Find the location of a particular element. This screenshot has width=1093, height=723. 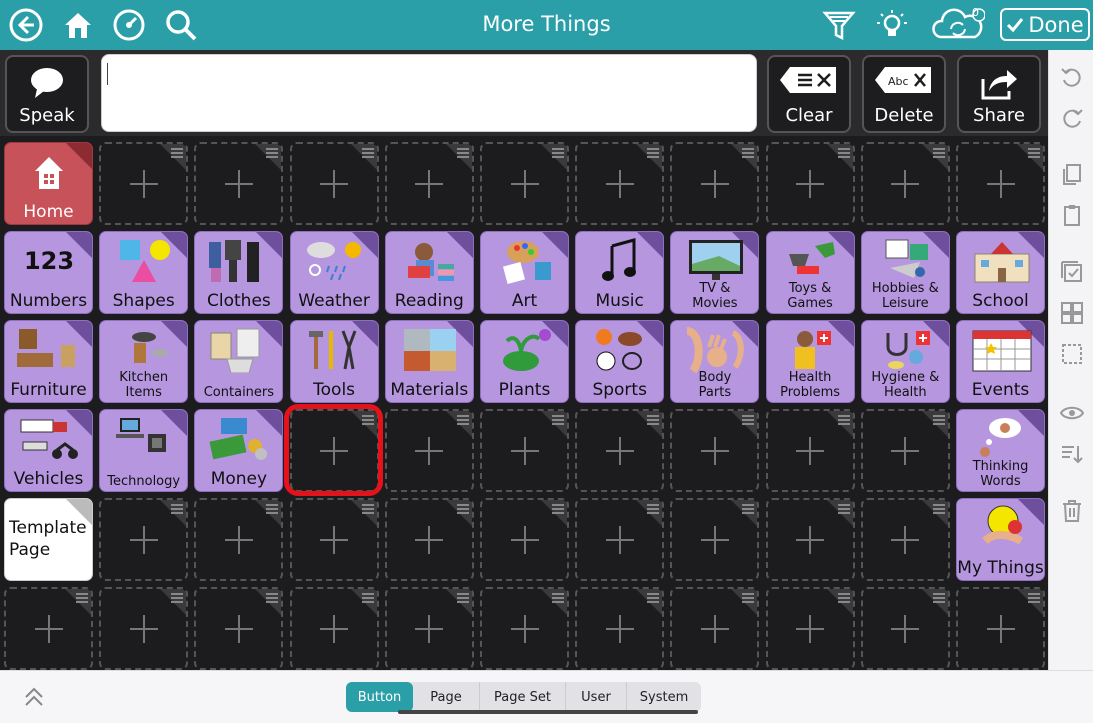

multi-select-icon is located at coordinates (1072, 313).